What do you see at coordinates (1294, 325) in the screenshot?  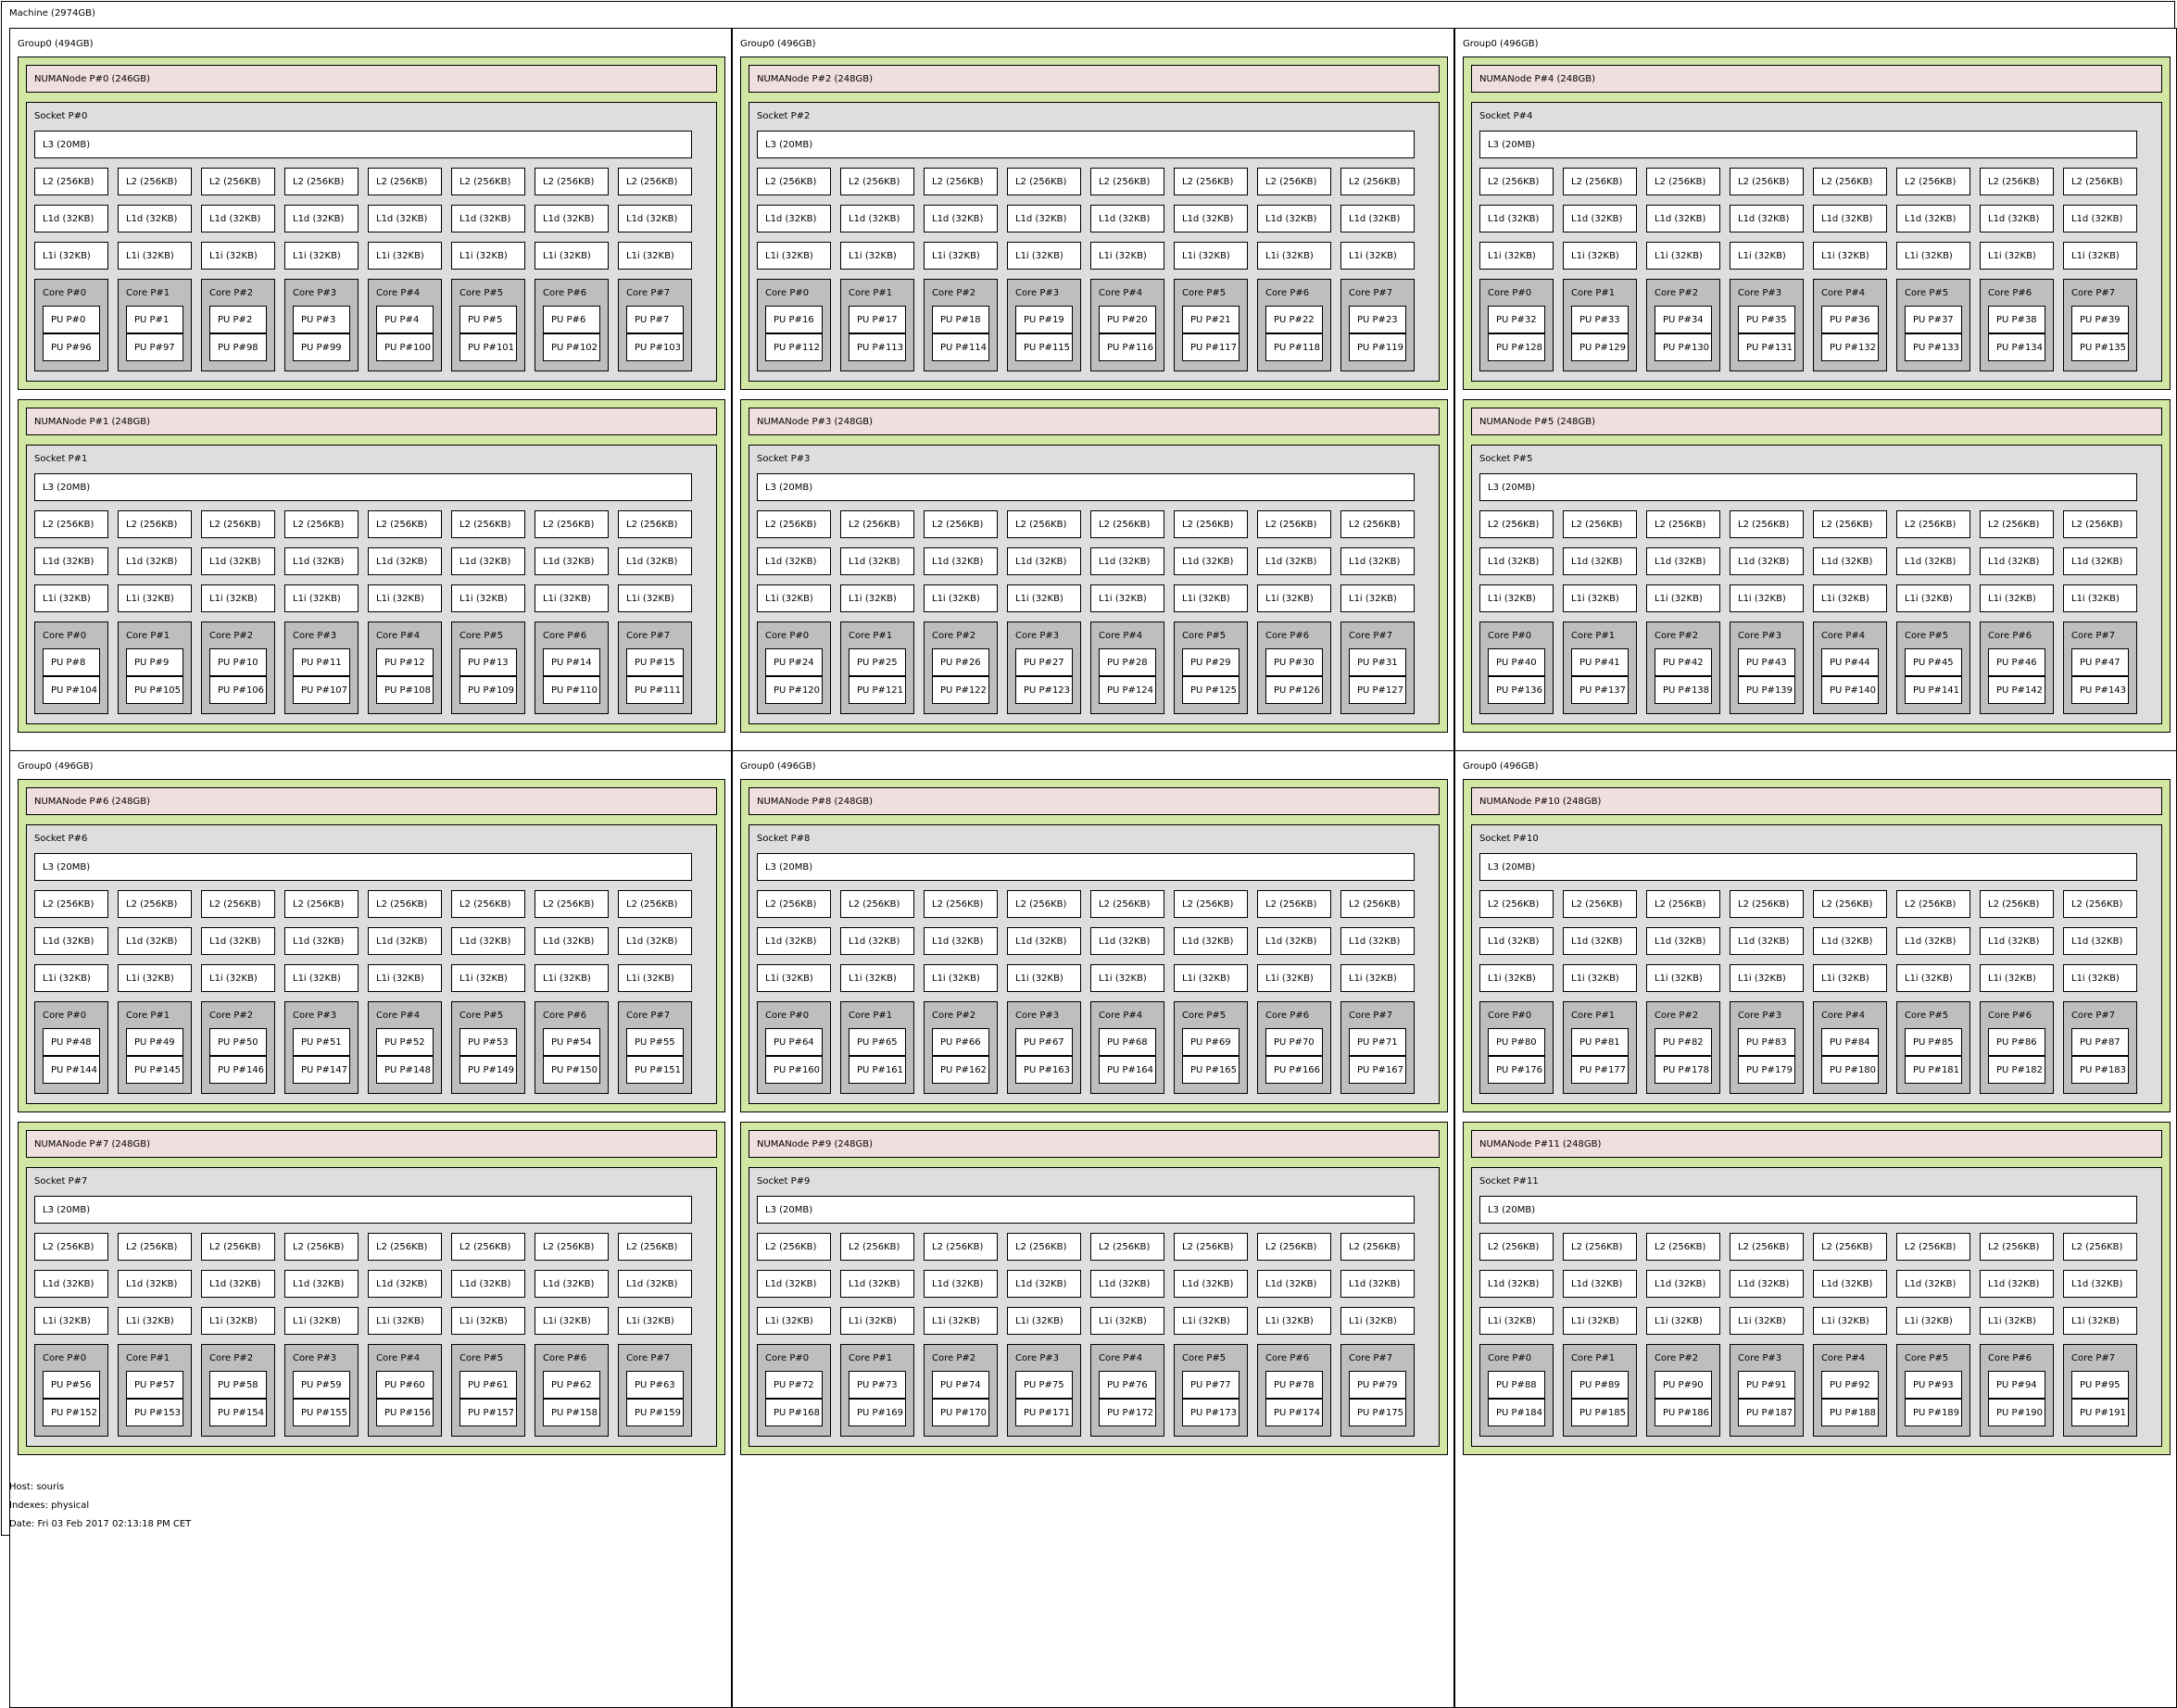 I see `core-box: Core P#6 PU P#22 PU P#118` at bounding box center [1294, 325].